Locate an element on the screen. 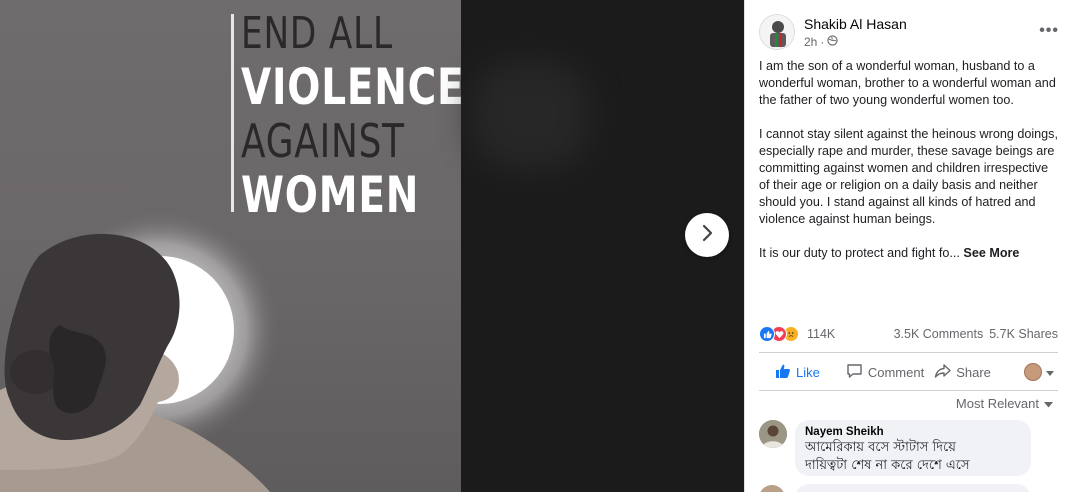  action-bar: Like Comment Share is located at coordinates (908, 372).